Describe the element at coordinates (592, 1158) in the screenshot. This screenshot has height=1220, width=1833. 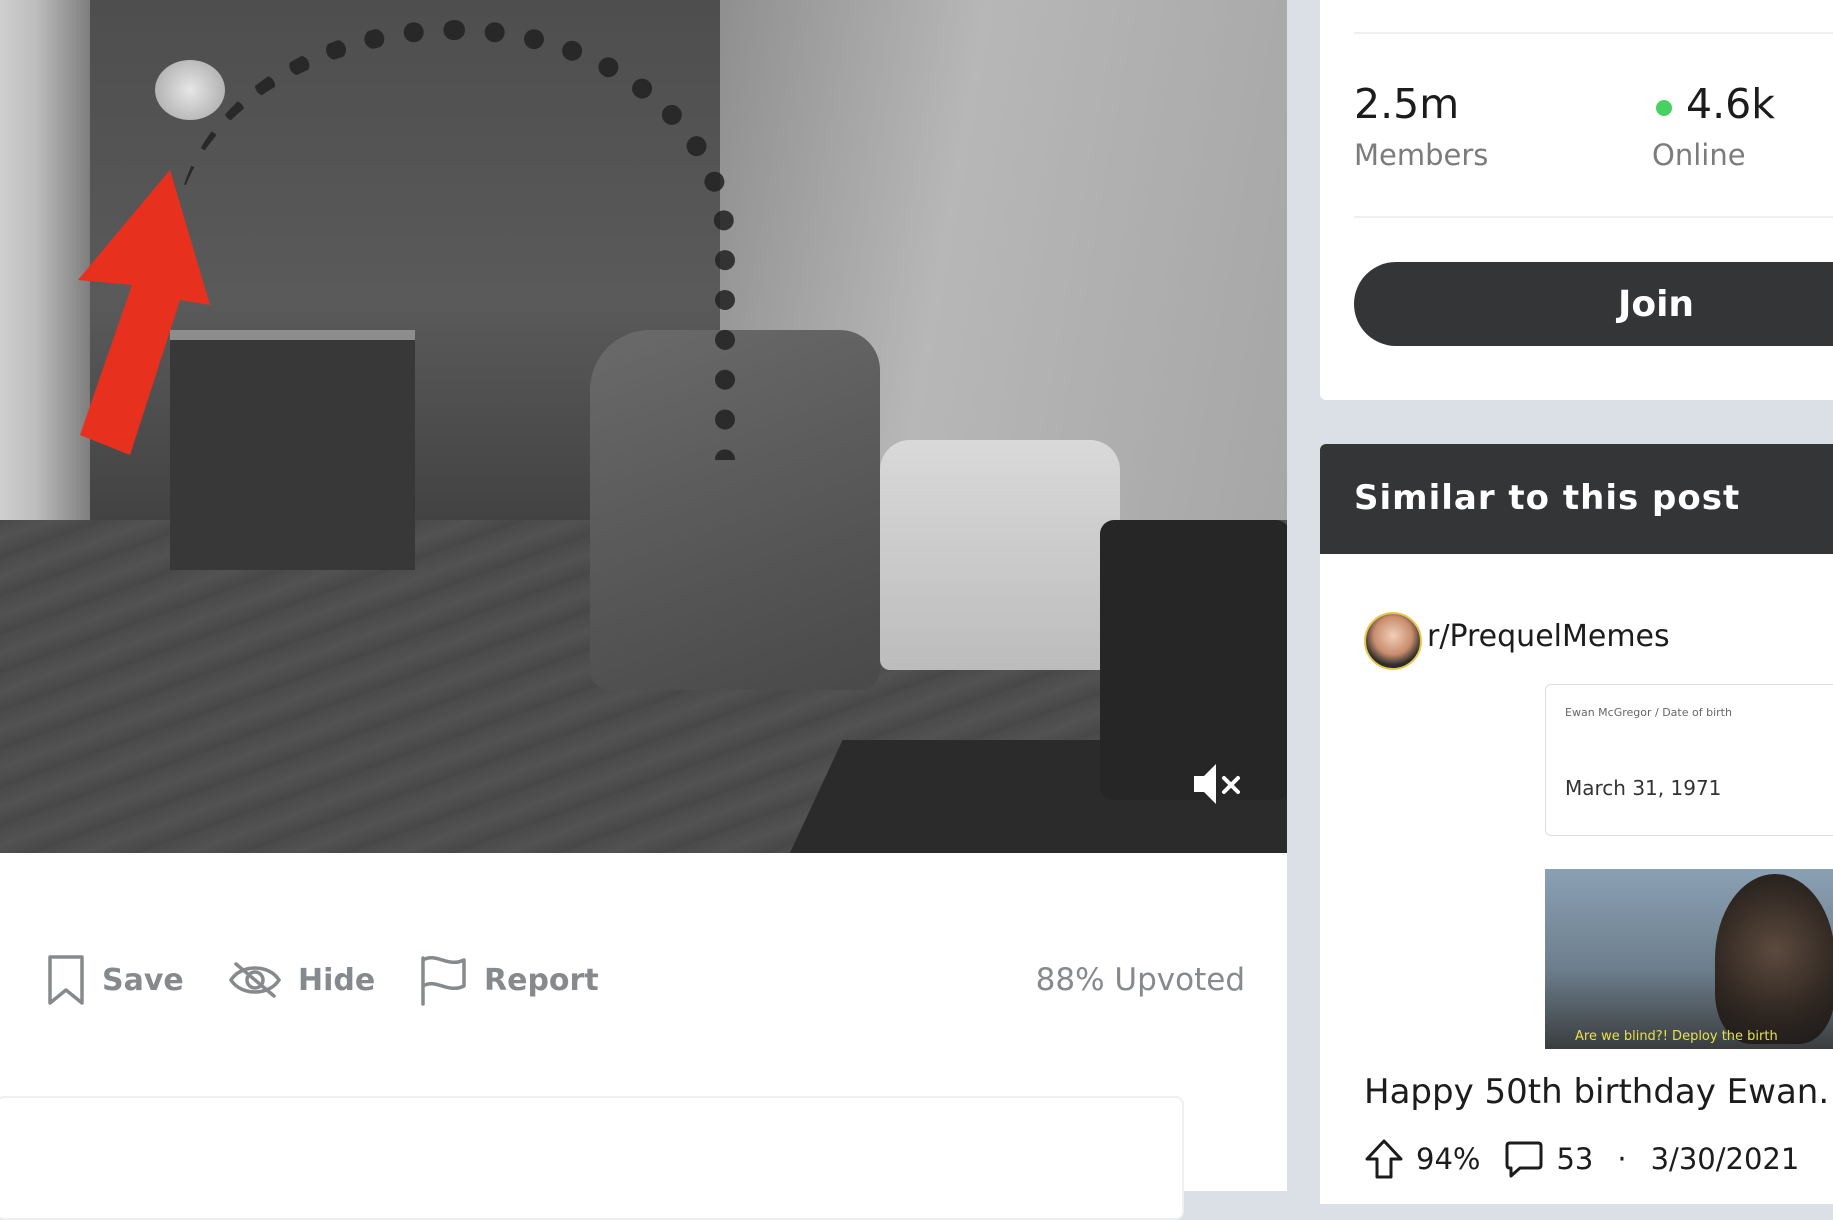
I see `comment-box` at that location.